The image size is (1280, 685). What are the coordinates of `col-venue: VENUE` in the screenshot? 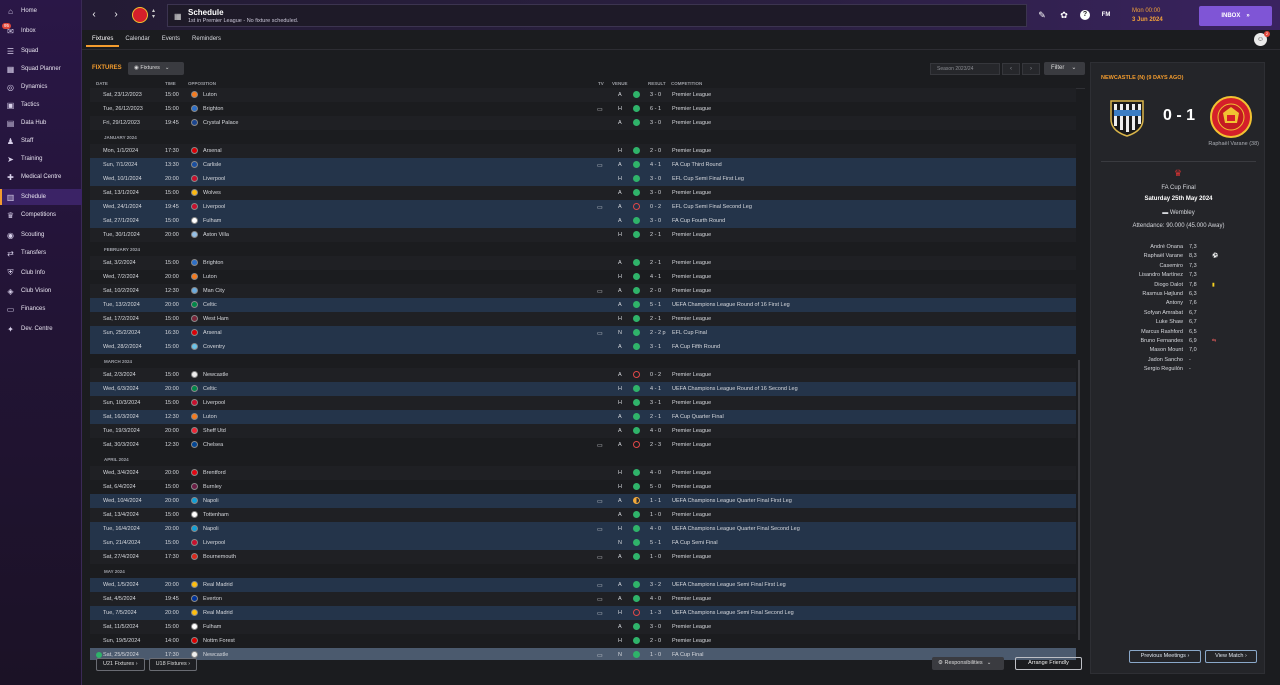 It's located at (620, 83).